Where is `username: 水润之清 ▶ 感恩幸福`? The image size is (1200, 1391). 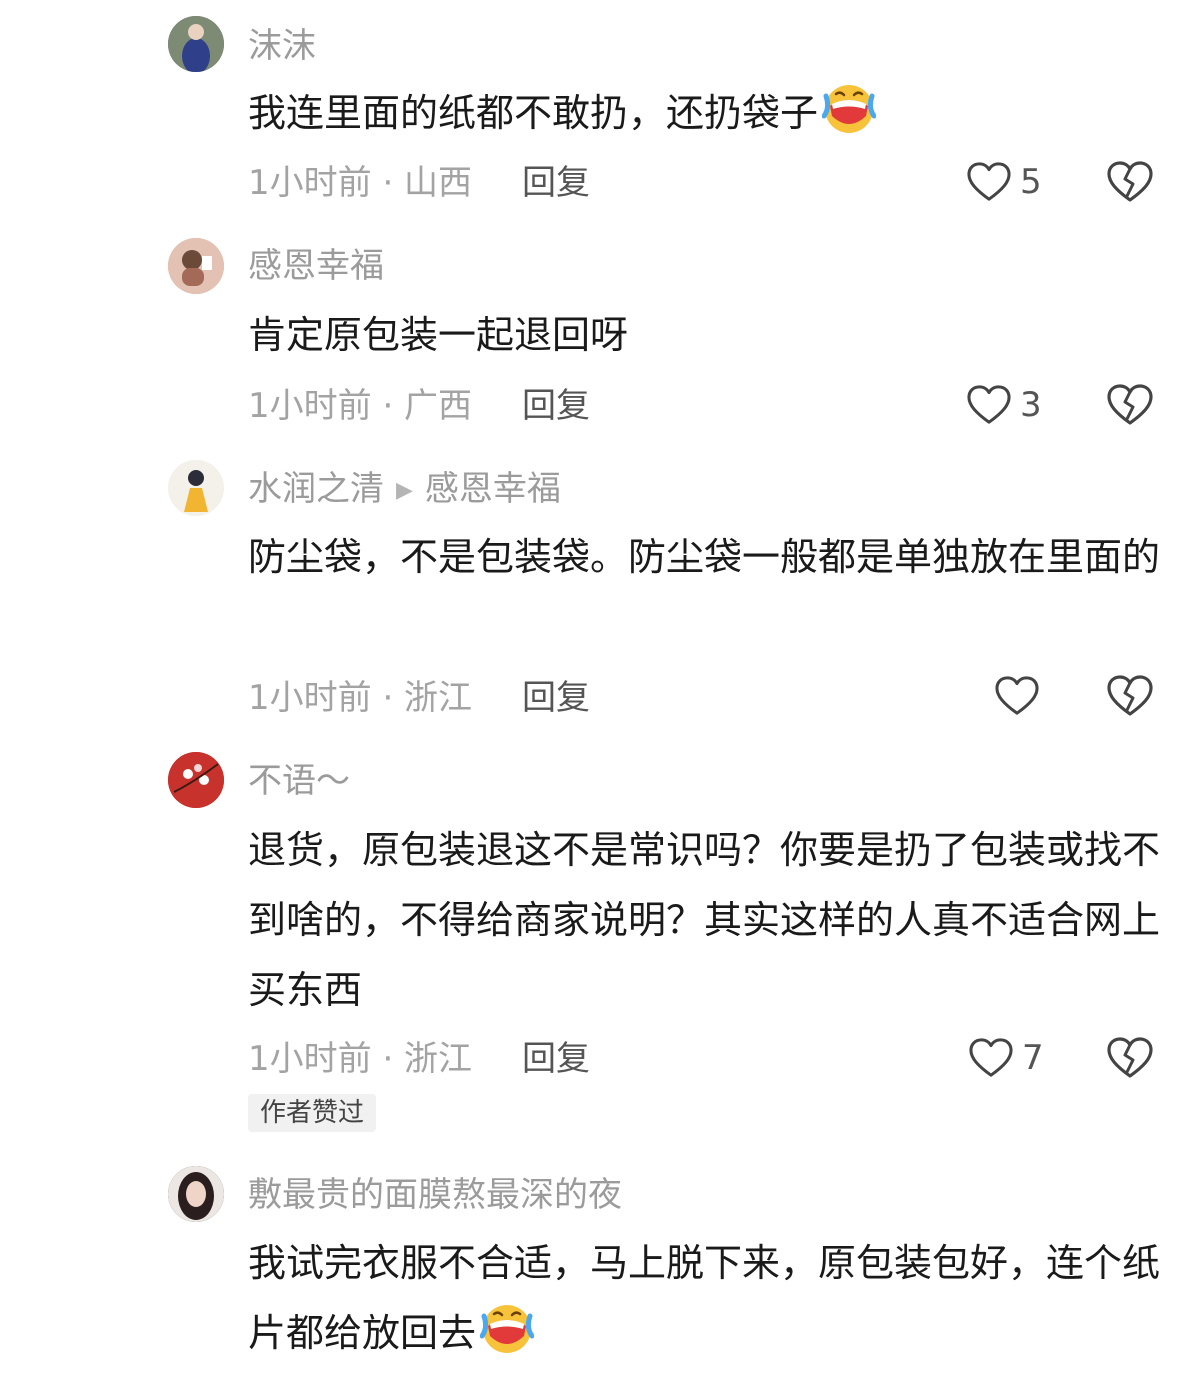 username: 水润之清 ▶ 感恩幸福 is located at coordinates (404, 490).